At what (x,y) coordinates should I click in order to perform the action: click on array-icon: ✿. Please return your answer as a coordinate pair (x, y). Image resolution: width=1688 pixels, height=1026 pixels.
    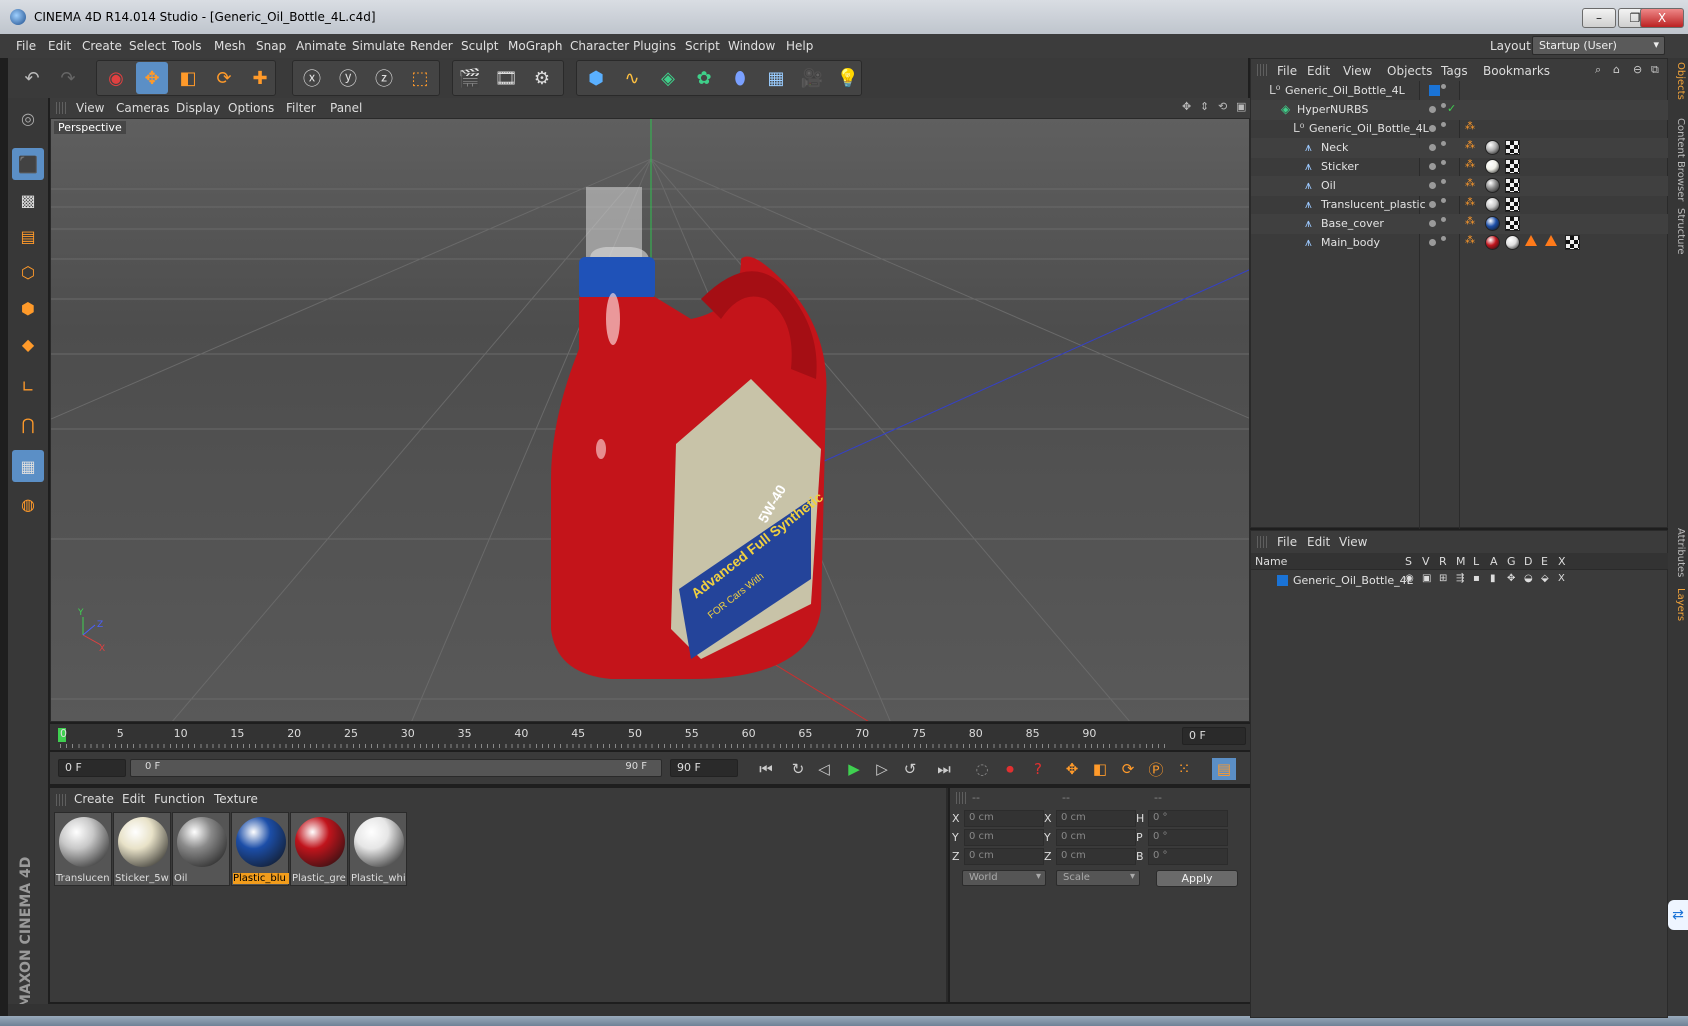
    Looking at the image, I should click on (704, 78).